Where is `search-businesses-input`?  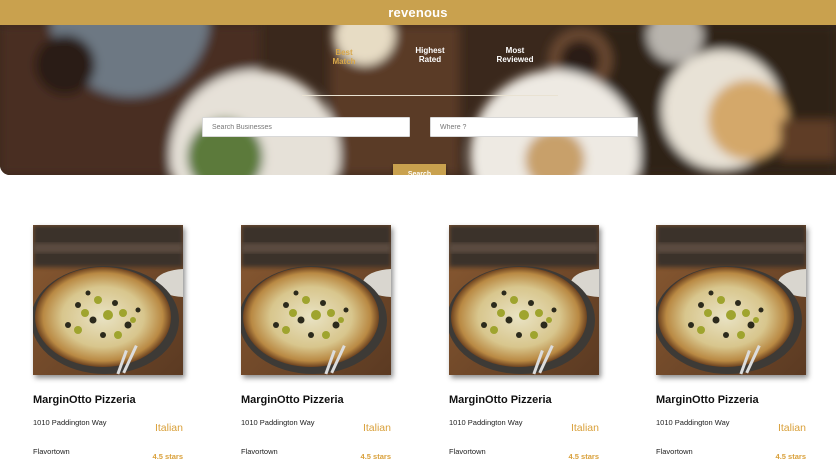 search-businesses-input is located at coordinates (306, 127).